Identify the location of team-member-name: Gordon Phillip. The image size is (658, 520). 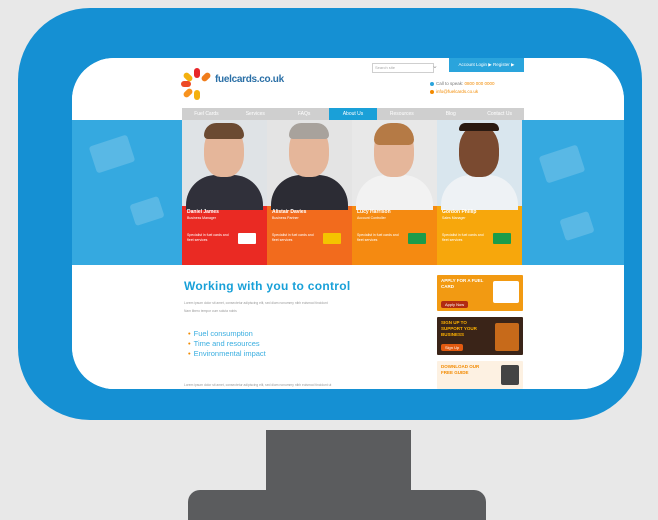
(459, 212).